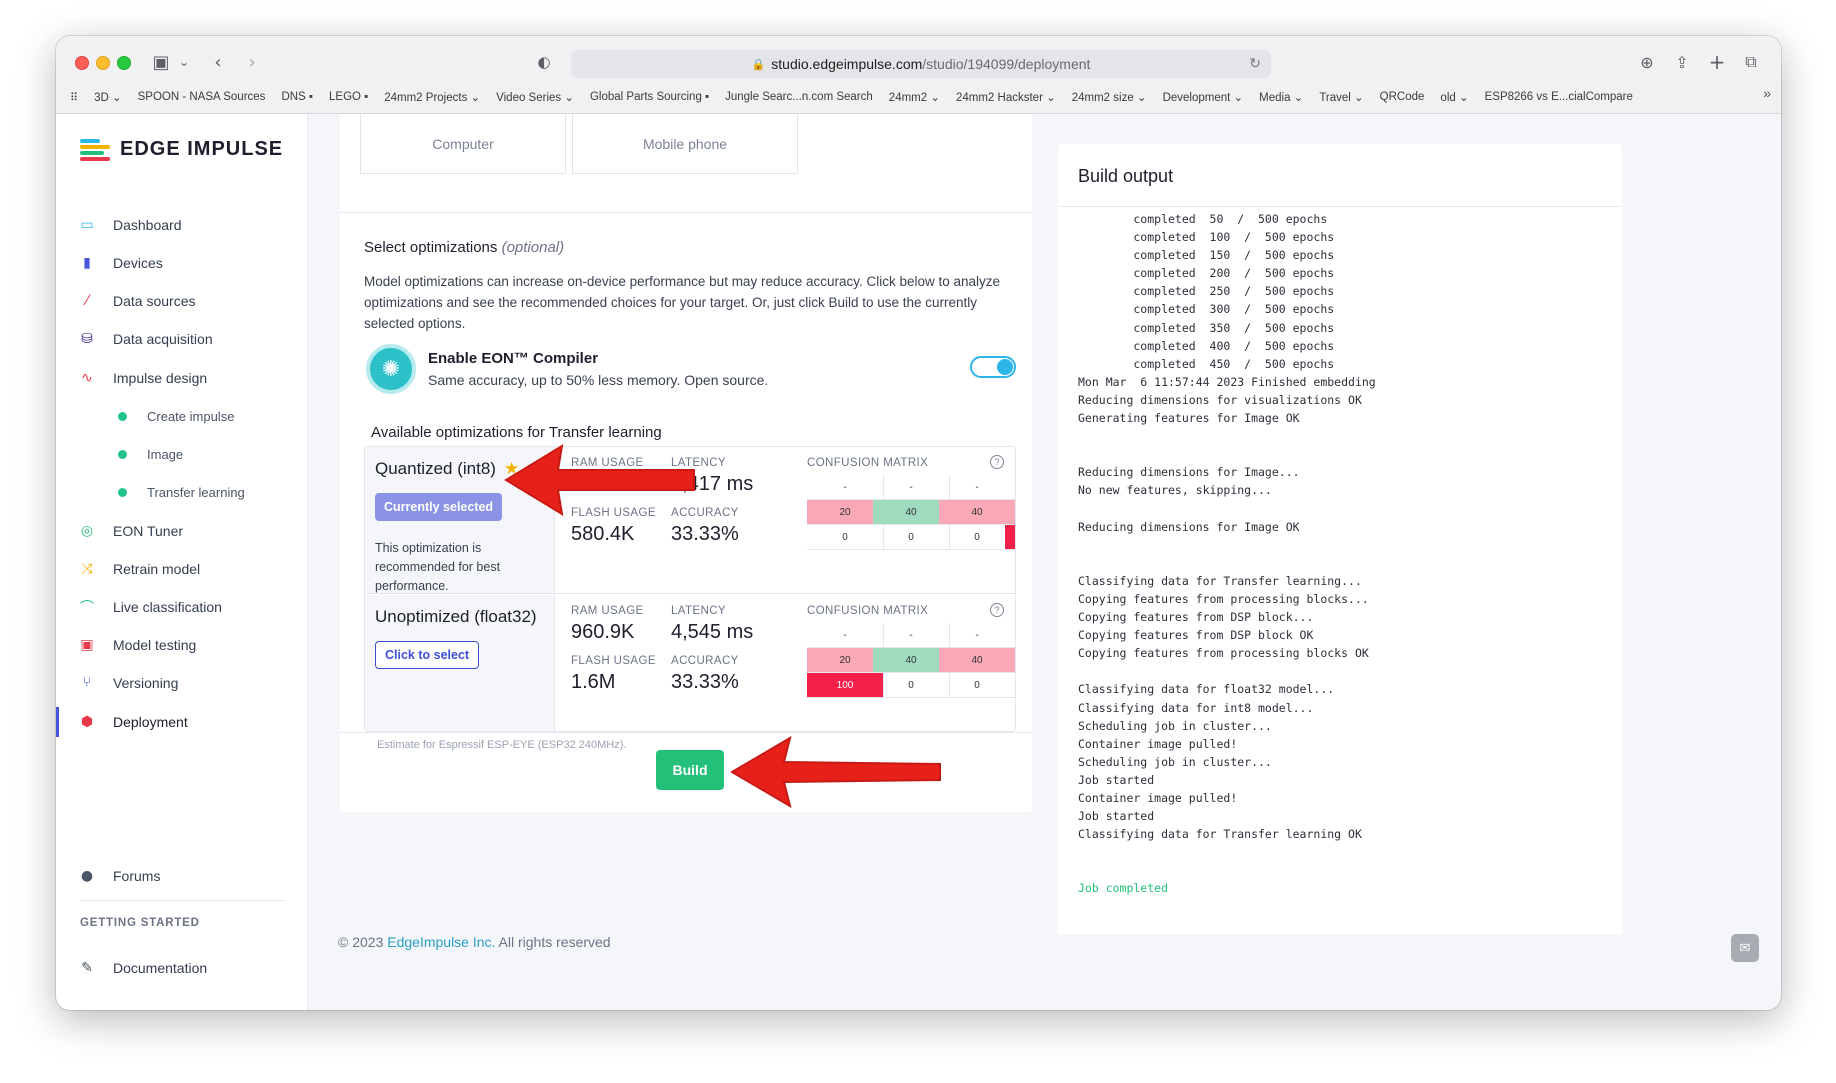  What do you see at coordinates (138, 263) in the screenshot?
I see `sidebar-item-label: Devices` at bounding box center [138, 263].